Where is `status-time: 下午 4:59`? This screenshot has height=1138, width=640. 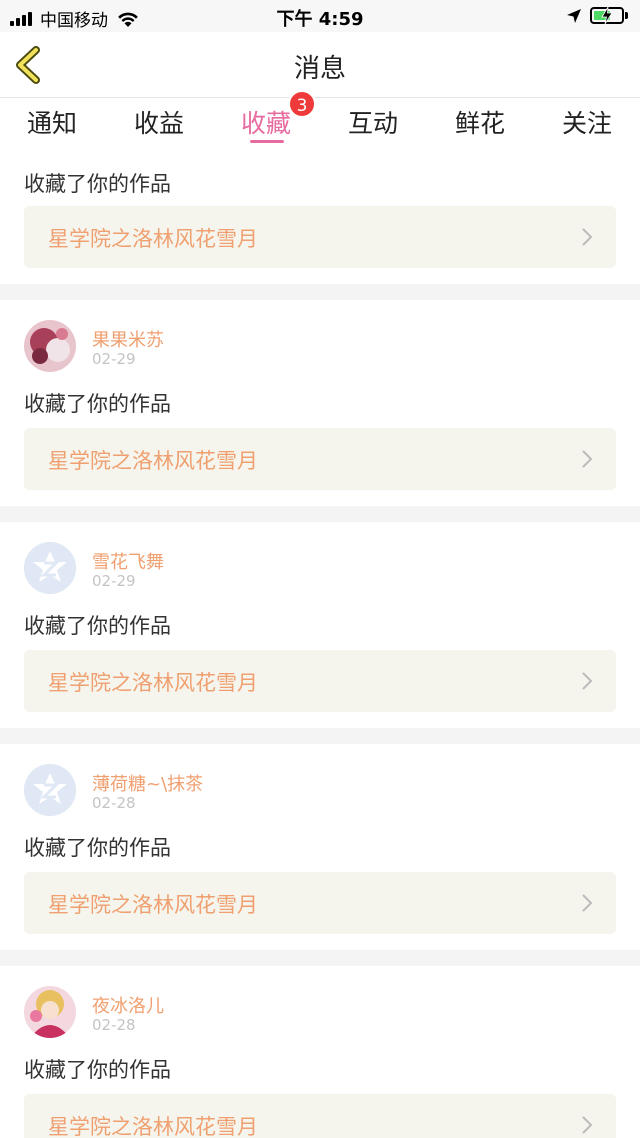 status-time: 下午 4:59 is located at coordinates (320, 19).